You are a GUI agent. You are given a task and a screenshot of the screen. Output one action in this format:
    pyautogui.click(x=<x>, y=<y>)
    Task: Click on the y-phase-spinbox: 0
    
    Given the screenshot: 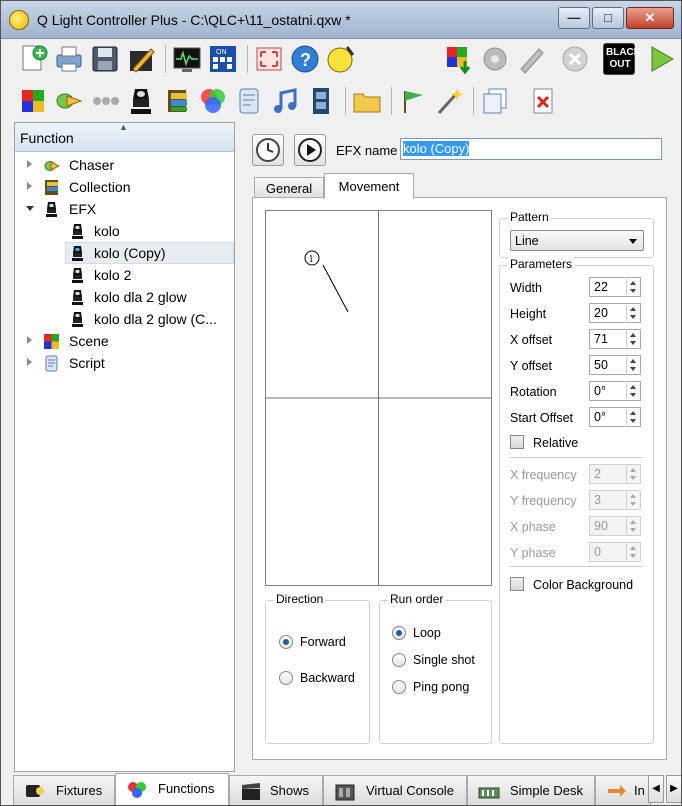 What is the action you would take?
    pyautogui.click(x=615, y=552)
    